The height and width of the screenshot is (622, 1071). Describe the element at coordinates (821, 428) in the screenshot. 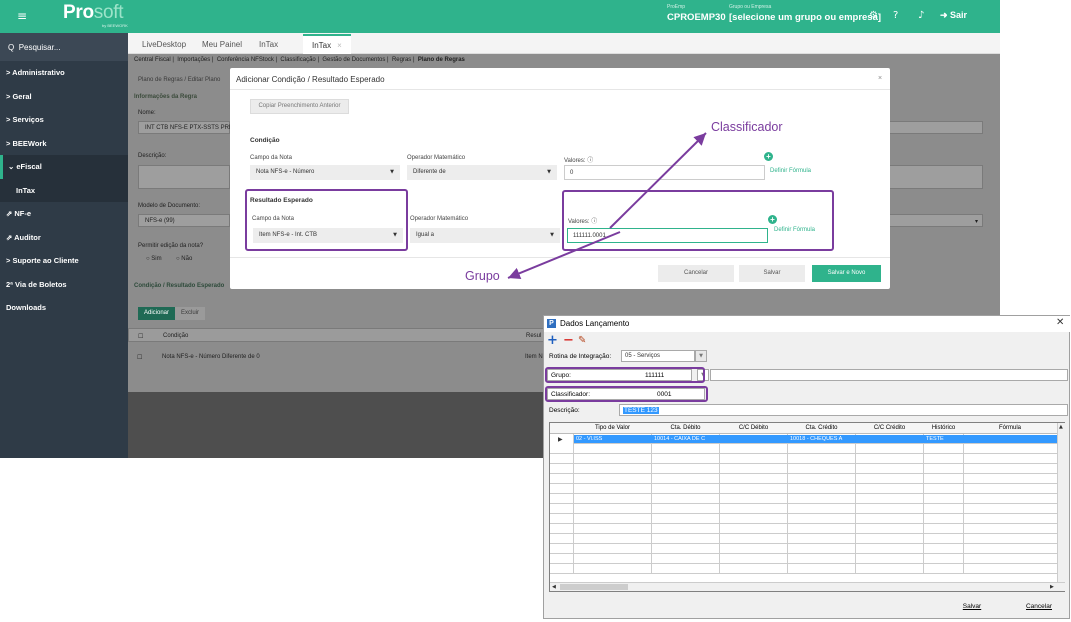

I see `col-cta-credito: Cta. Crédito` at that location.